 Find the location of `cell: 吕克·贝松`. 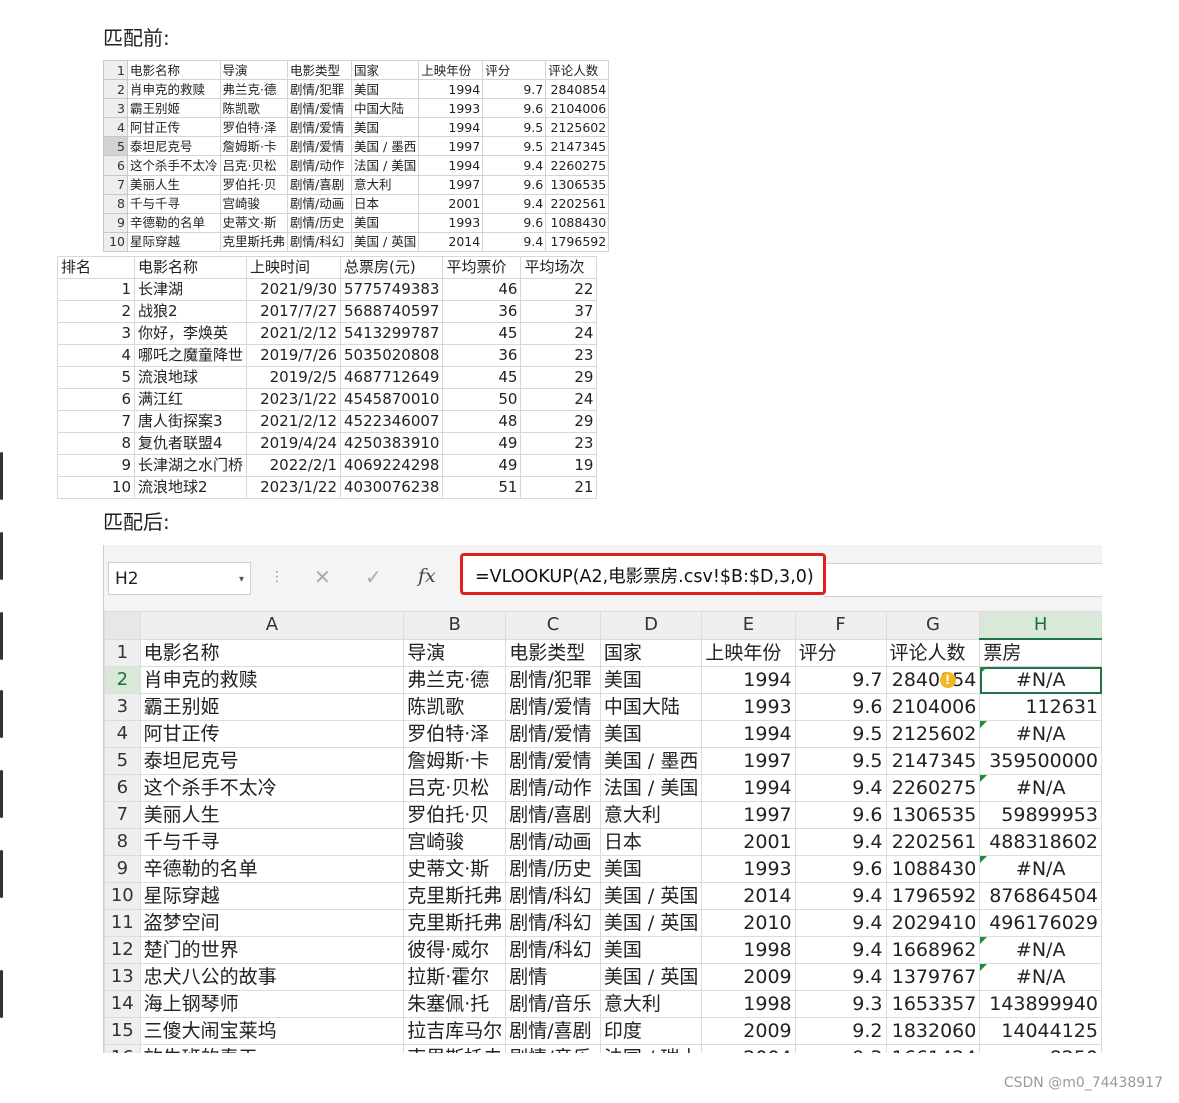

cell: 吕克·贝松 is located at coordinates (455, 788).